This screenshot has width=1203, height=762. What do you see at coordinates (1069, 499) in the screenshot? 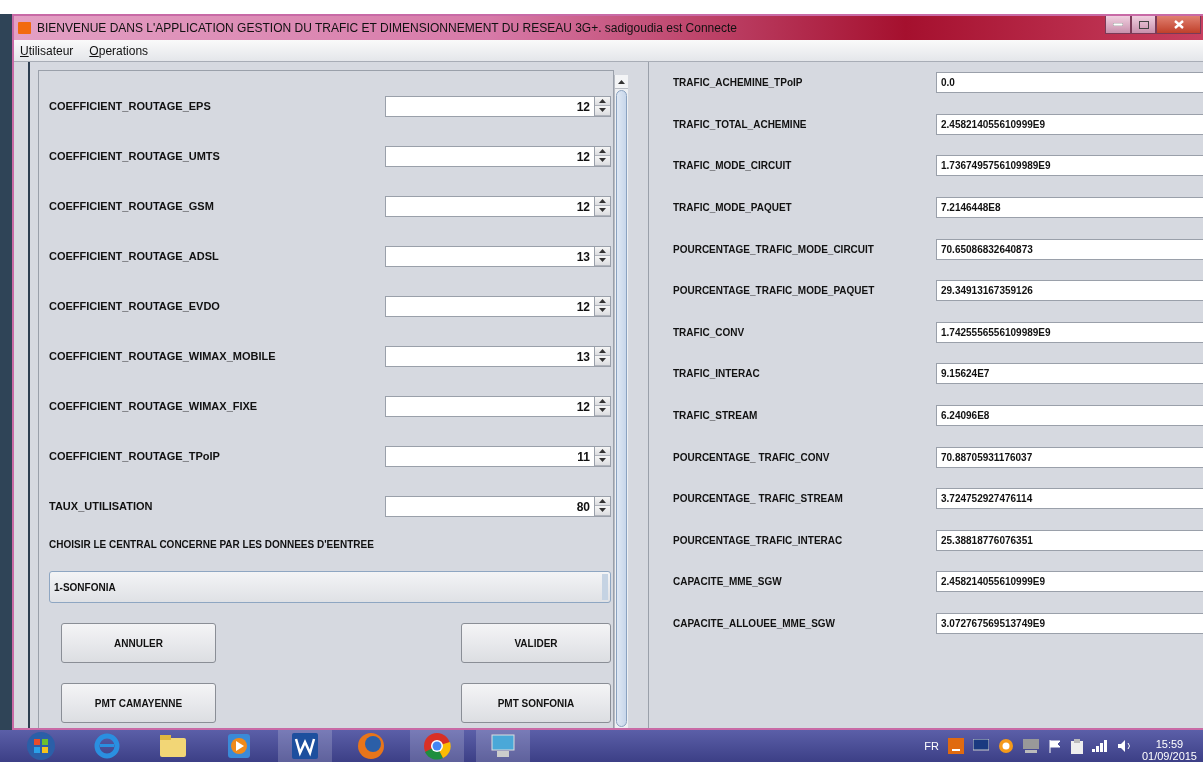
I see `result-field: 3.724752927476114` at bounding box center [1069, 499].